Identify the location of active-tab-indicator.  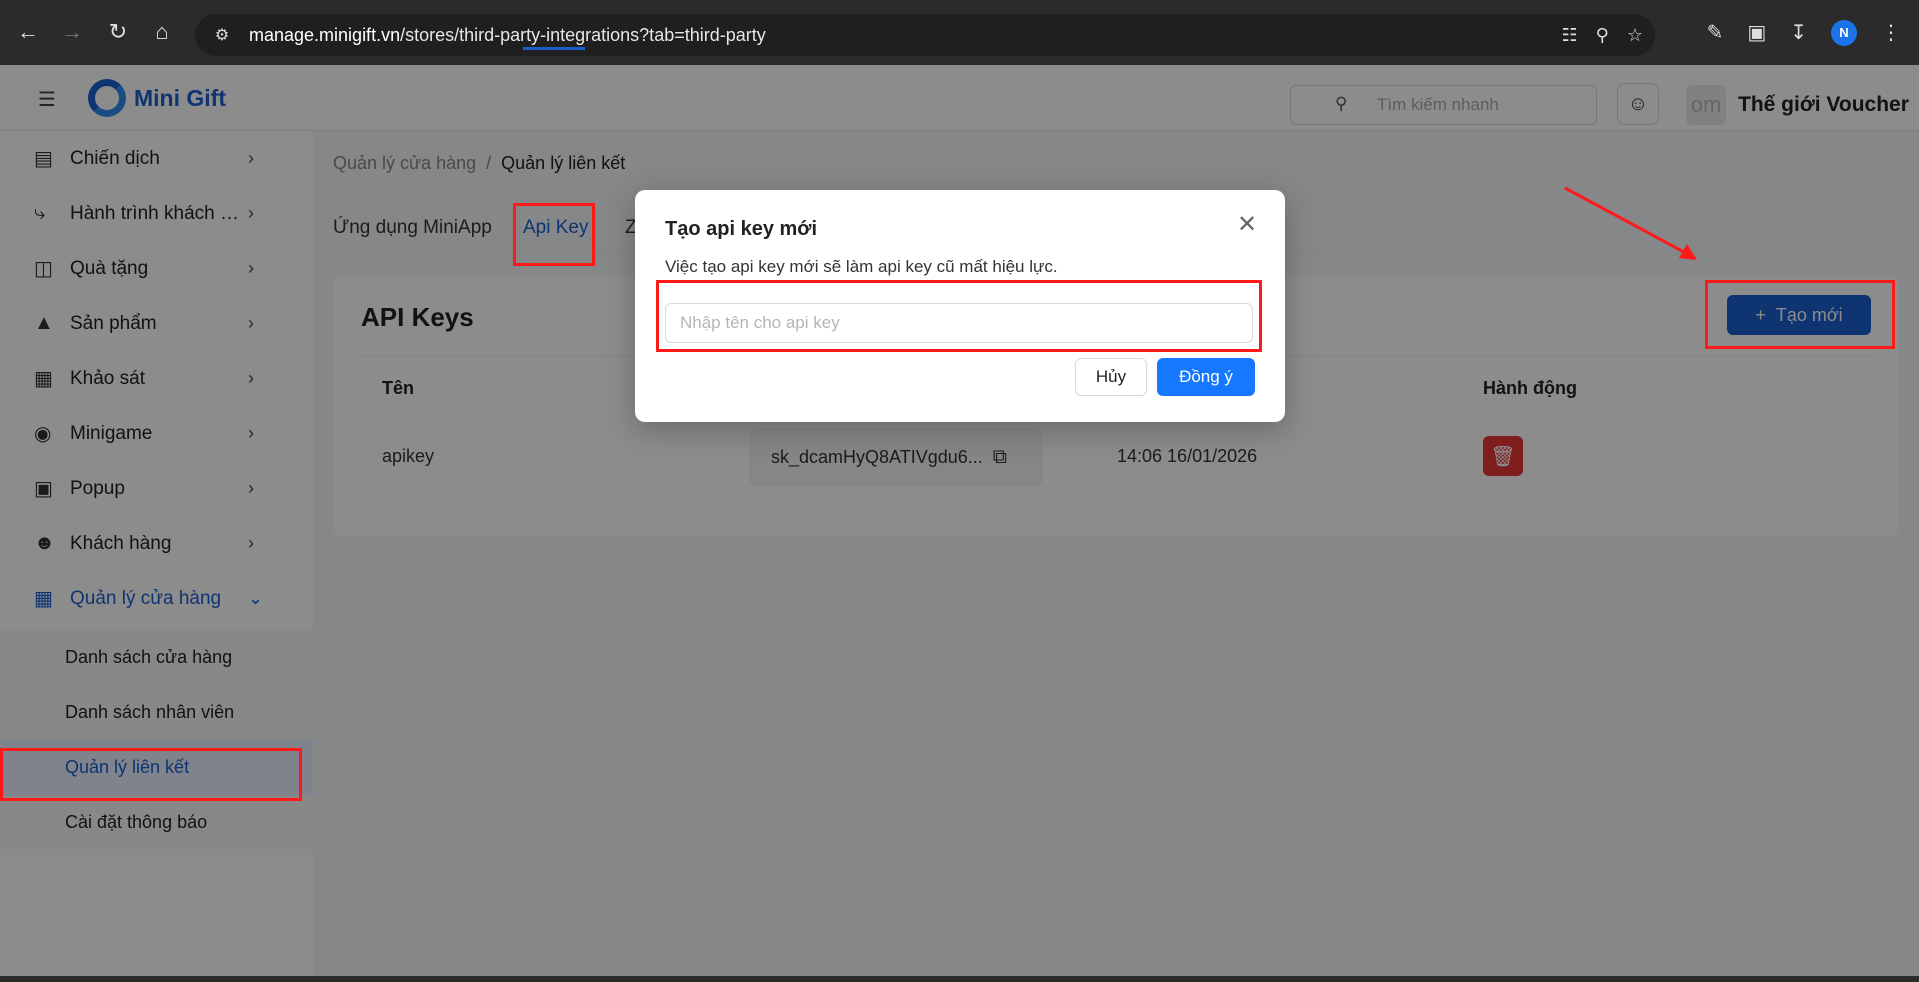
(554, 48).